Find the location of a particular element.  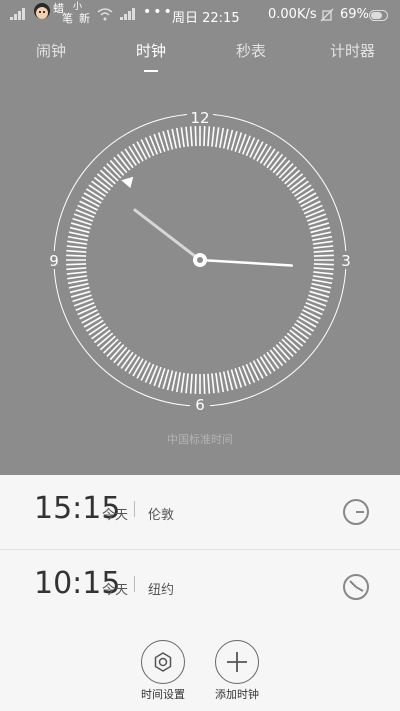

sticker-char-4: 新 is located at coordinates (84, 18).